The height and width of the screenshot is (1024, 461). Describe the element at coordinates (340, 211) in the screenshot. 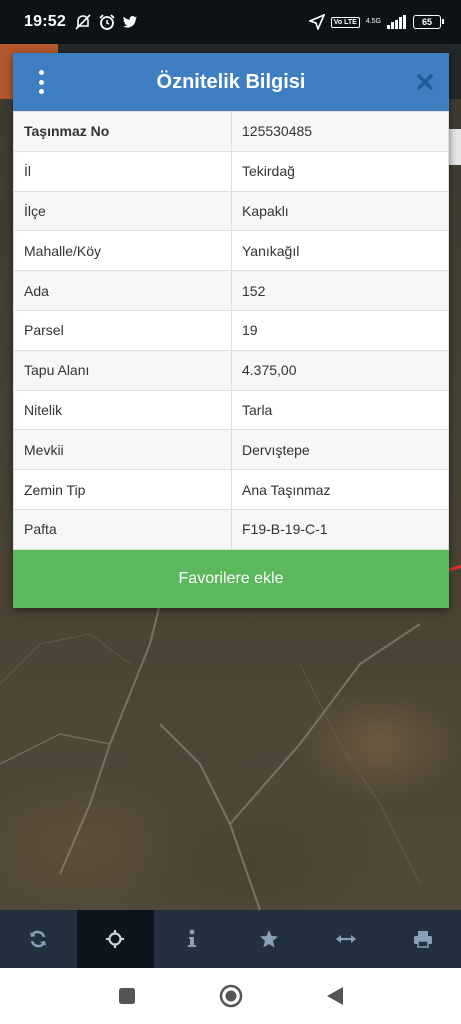

I see `attribute-value: Kapaklı` at that location.